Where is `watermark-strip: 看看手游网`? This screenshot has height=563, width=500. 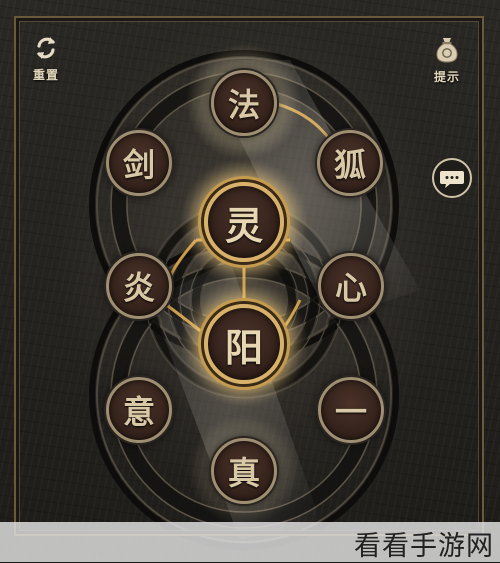 watermark-strip: 看看手游网 is located at coordinates (250, 542).